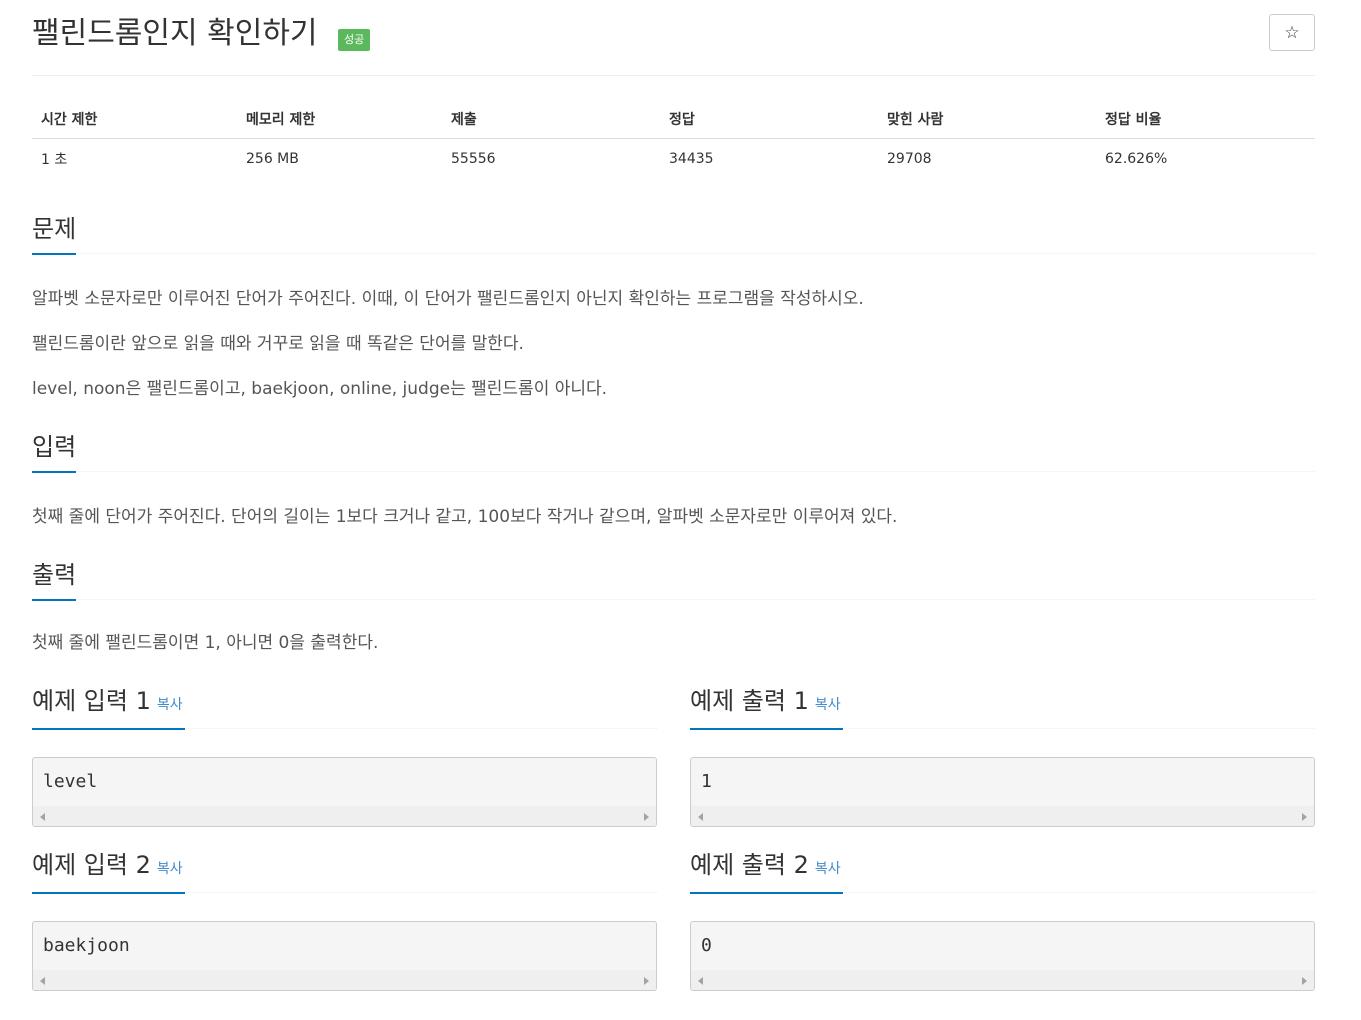 This screenshot has width=1361, height=1020. I want to click on sample-output-1-title: 예제 출력 1, so click(749, 701).